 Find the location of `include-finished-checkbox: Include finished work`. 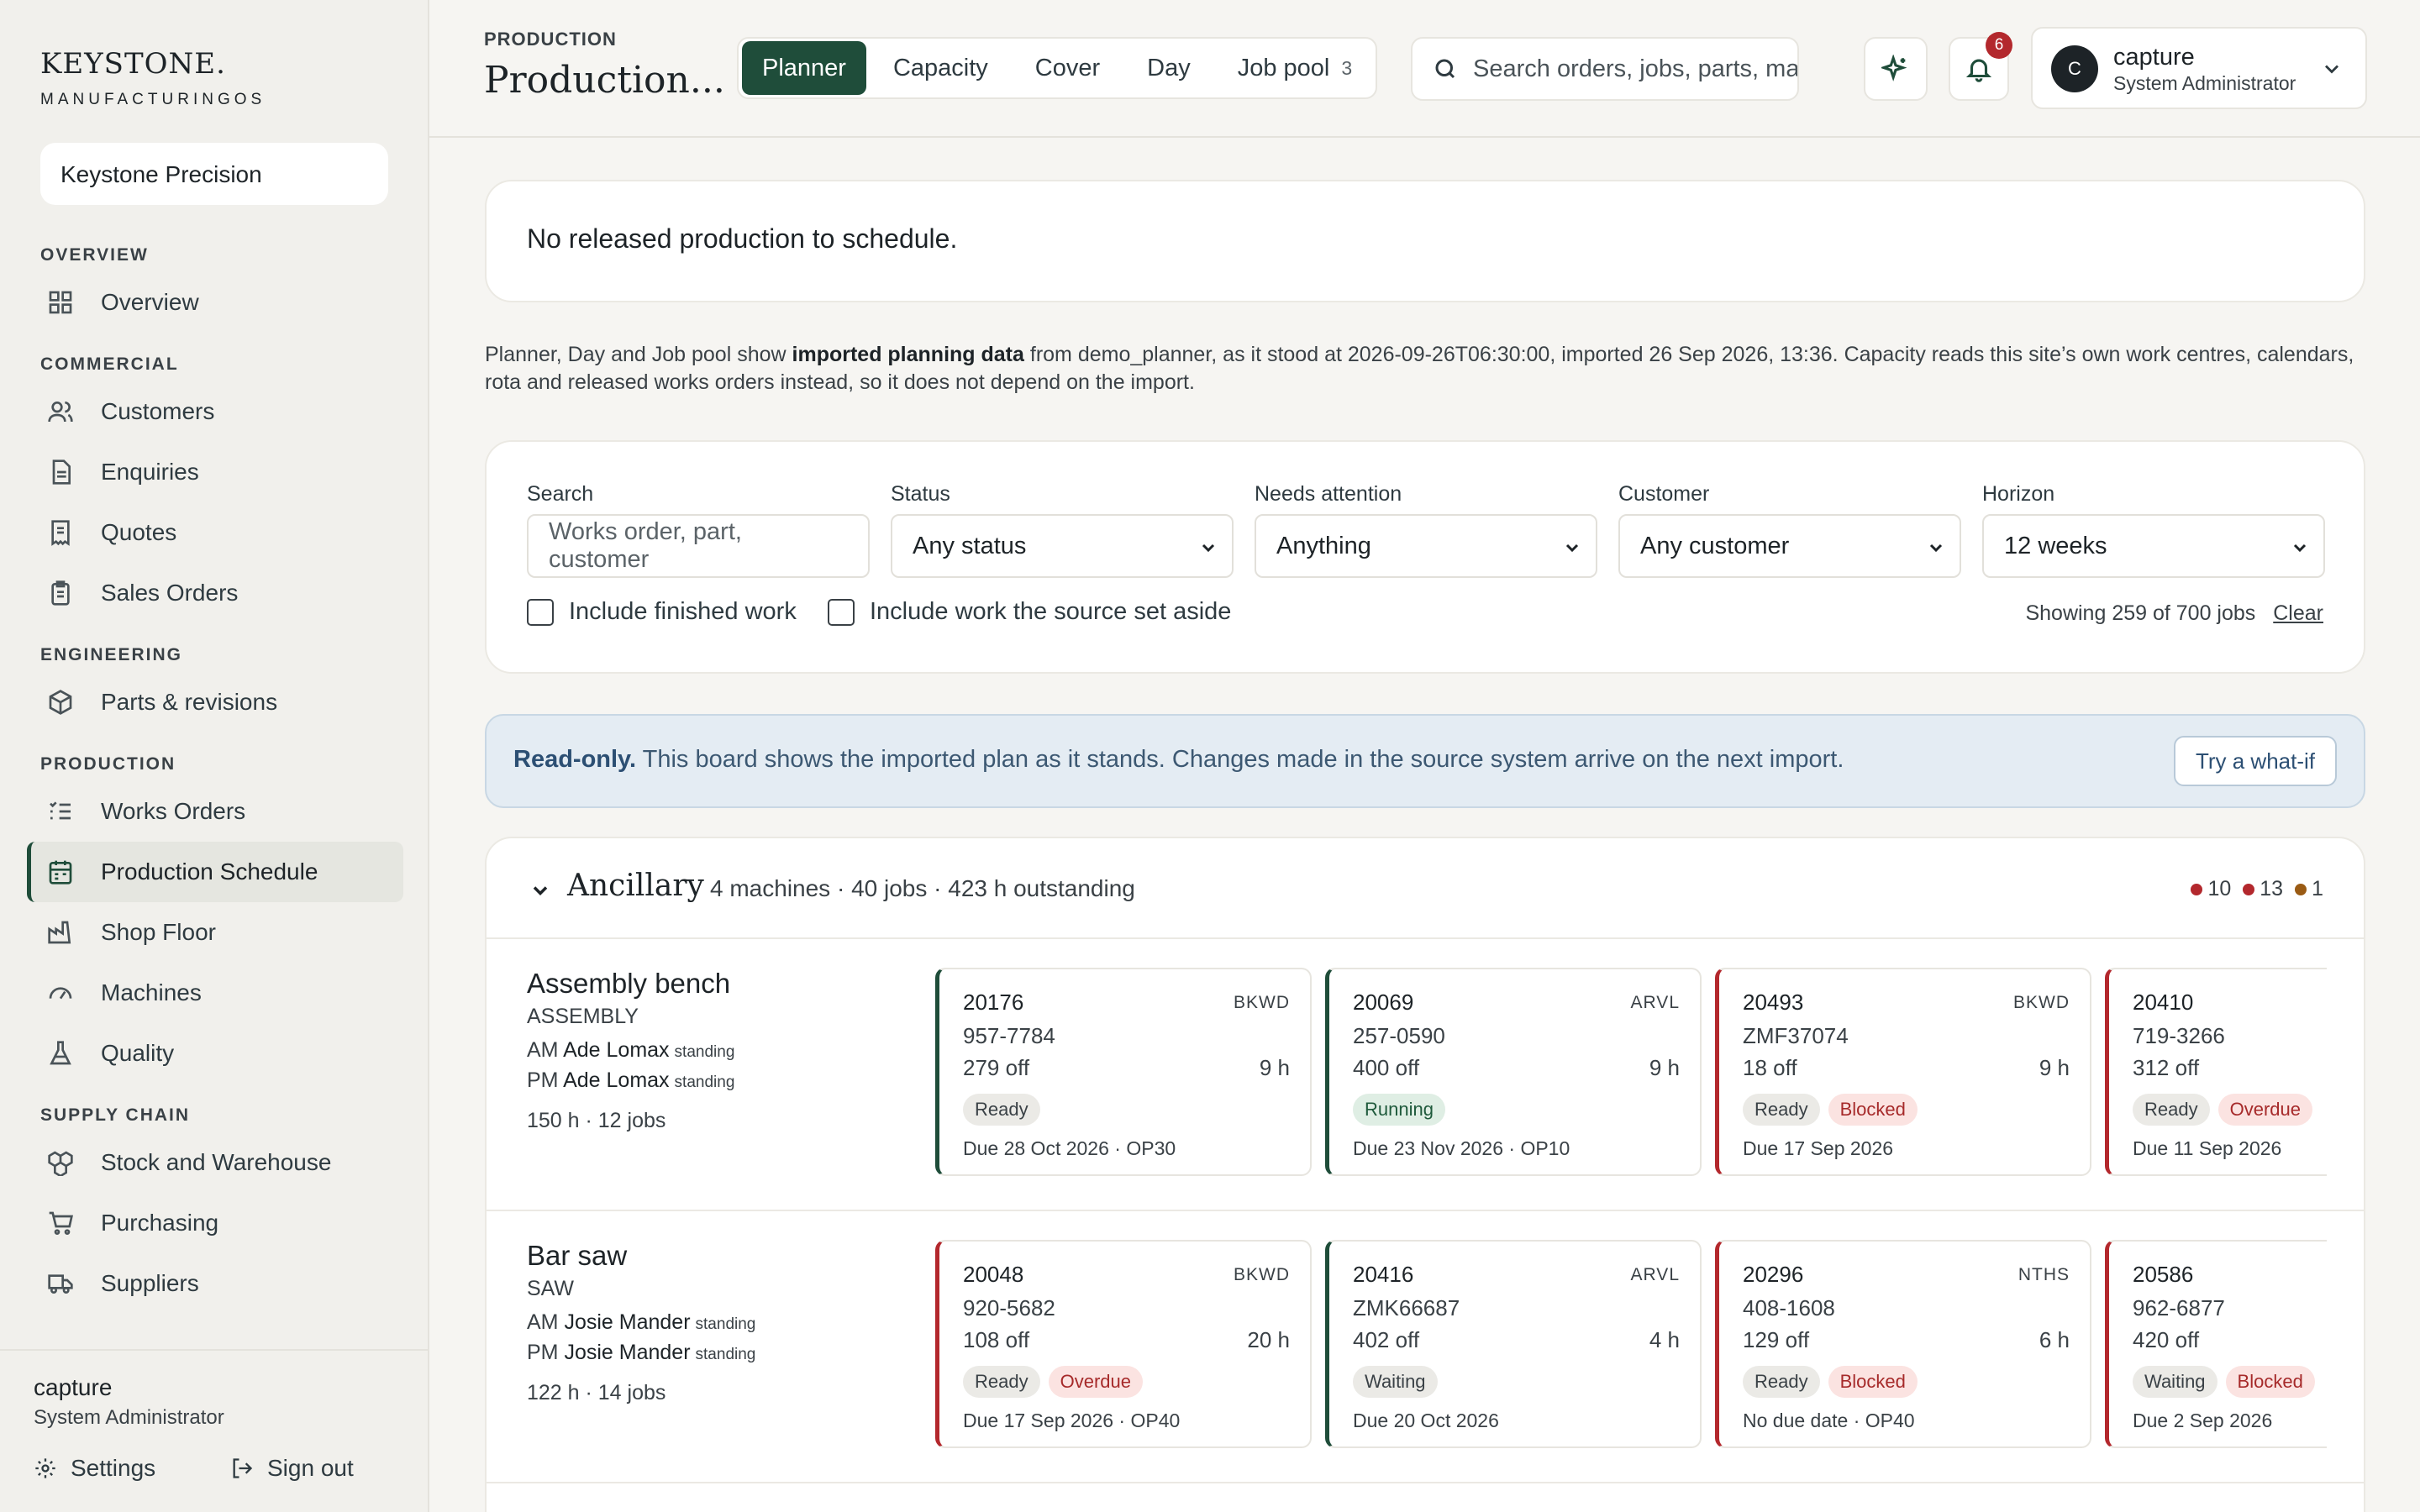

include-finished-checkbox: Include finished work is located at coordinates (662, 612).